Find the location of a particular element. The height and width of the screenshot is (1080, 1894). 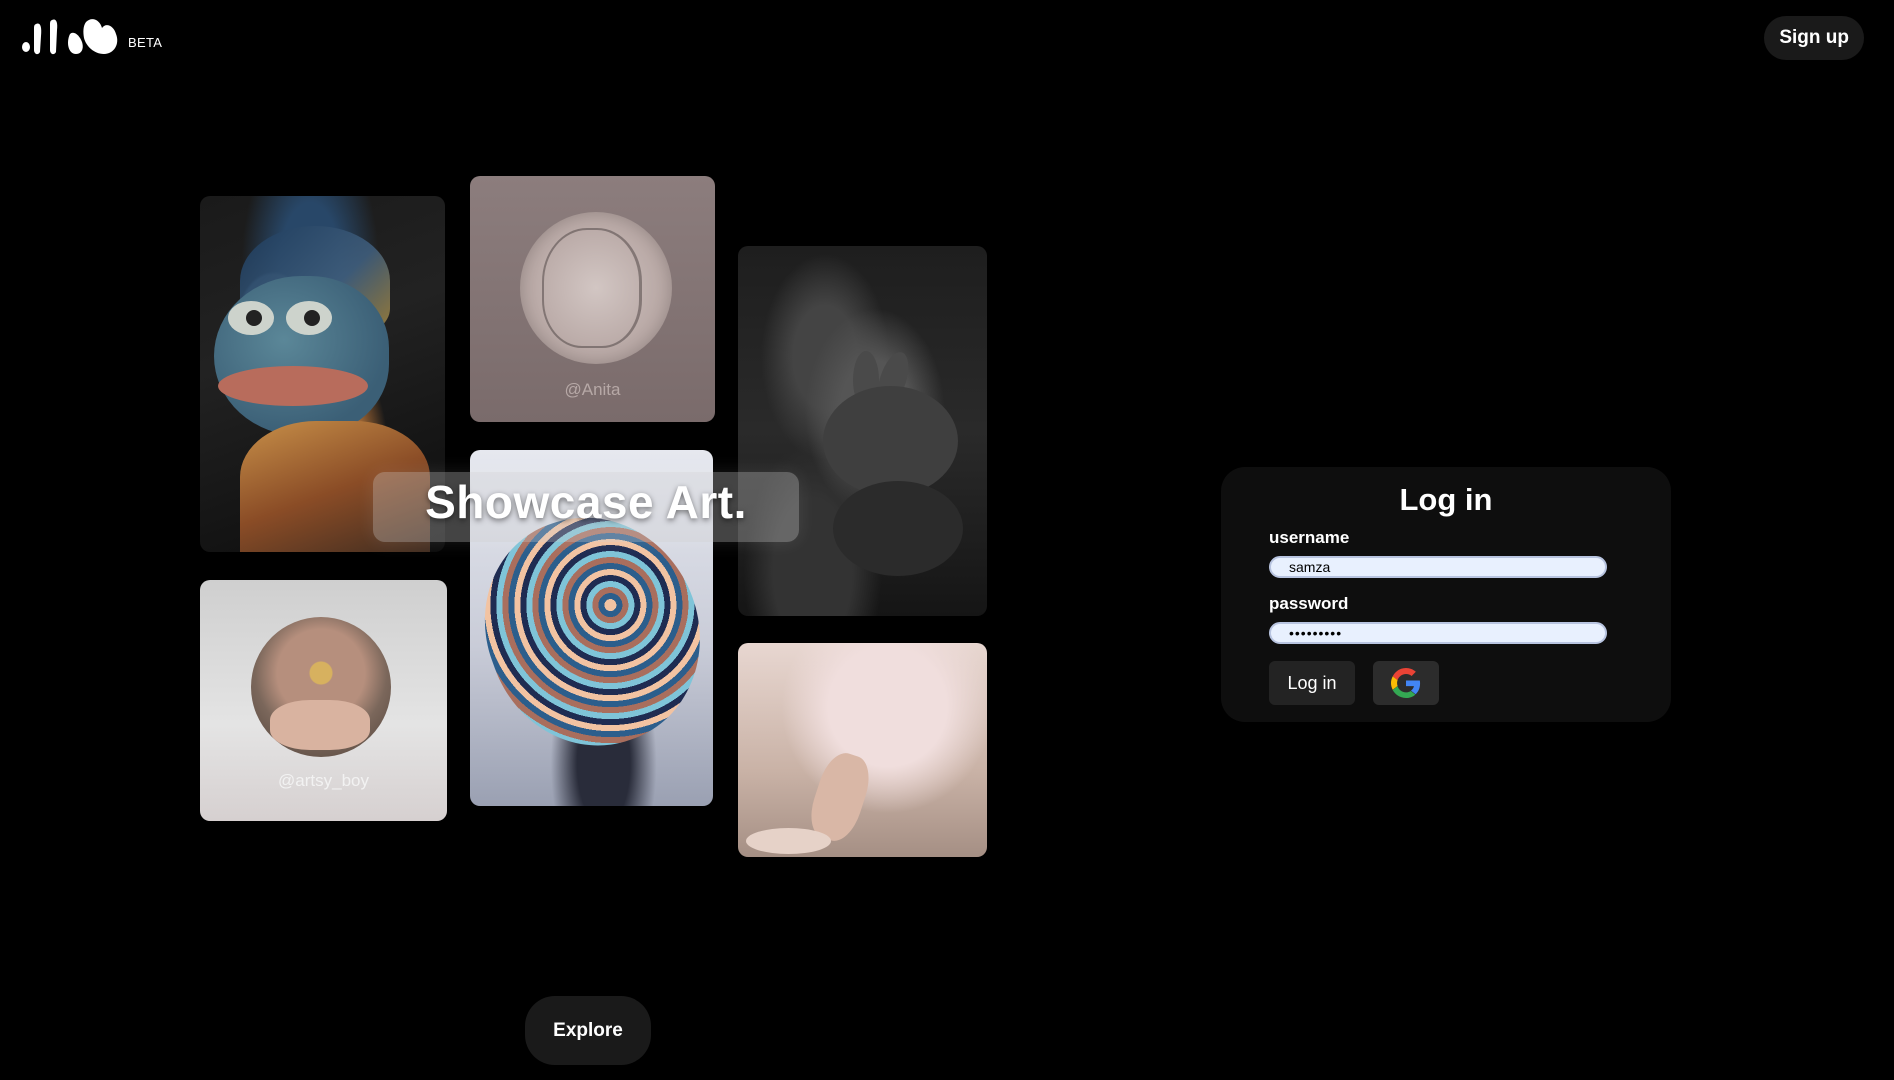

profile-handle: @Anita is located at coordinates (592, 389).